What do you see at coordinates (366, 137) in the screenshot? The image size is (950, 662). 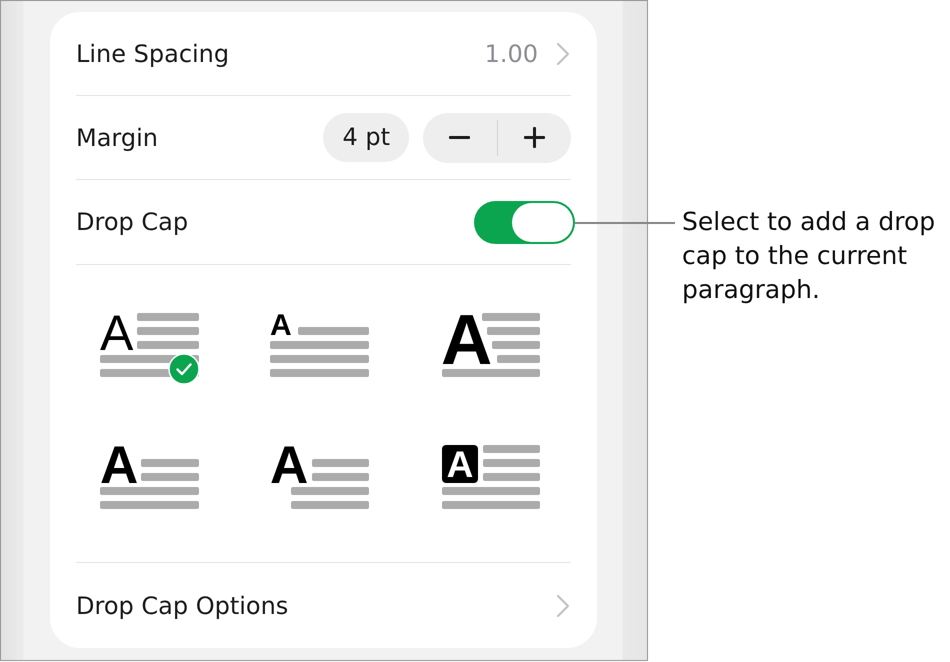 I see `margin-value-field: 4 pt` at bounding box center [366, 137].